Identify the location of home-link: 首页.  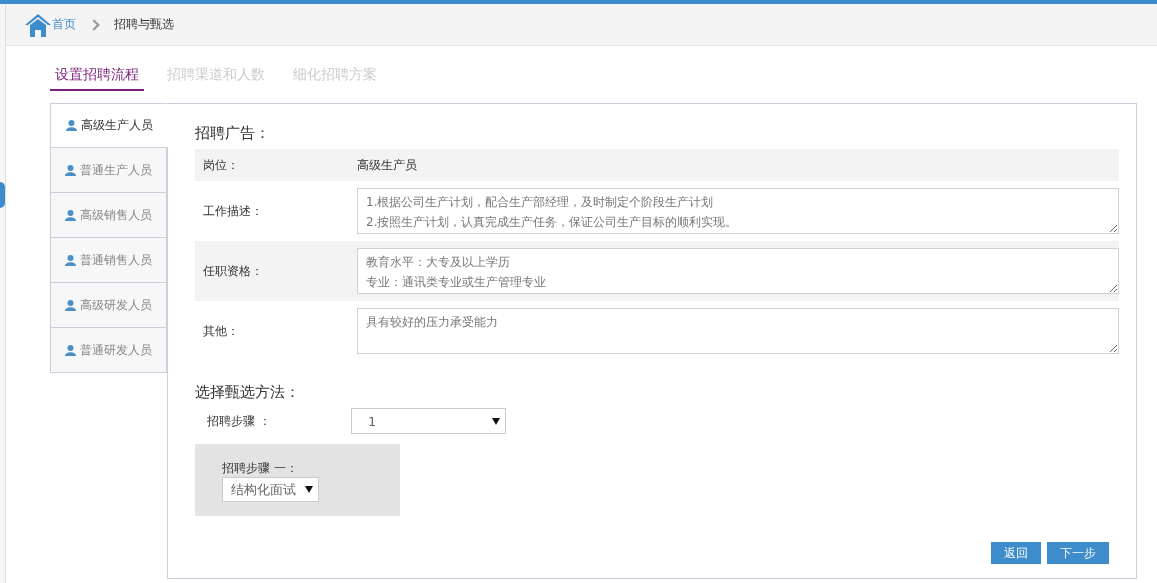
(64, 24).